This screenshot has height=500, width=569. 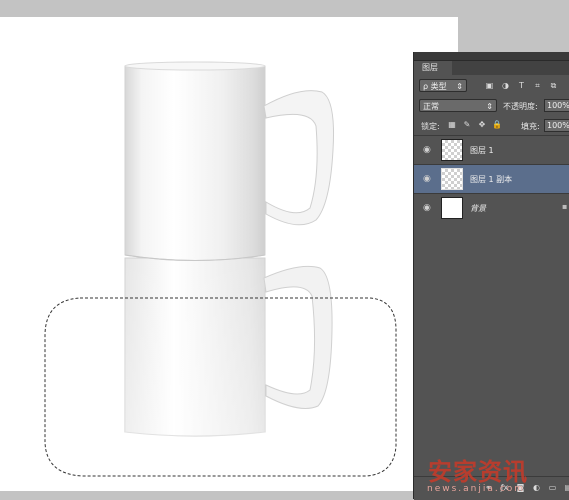 What do you see at coordinates (497, 125) in the screenshot?
I see `lock-all-icon: 🔒` at bounding box center [497, 125].